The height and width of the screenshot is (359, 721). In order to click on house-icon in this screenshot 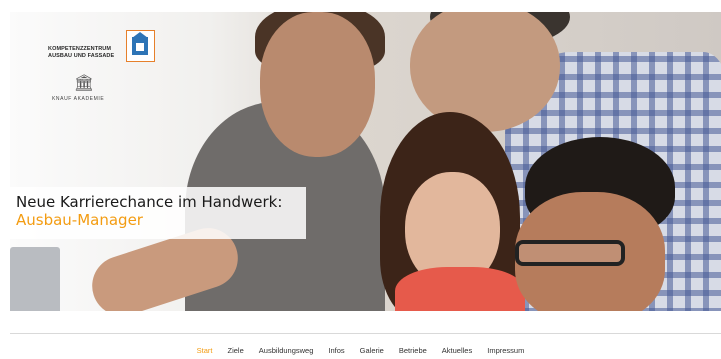, I will do `click(140, 46)`.